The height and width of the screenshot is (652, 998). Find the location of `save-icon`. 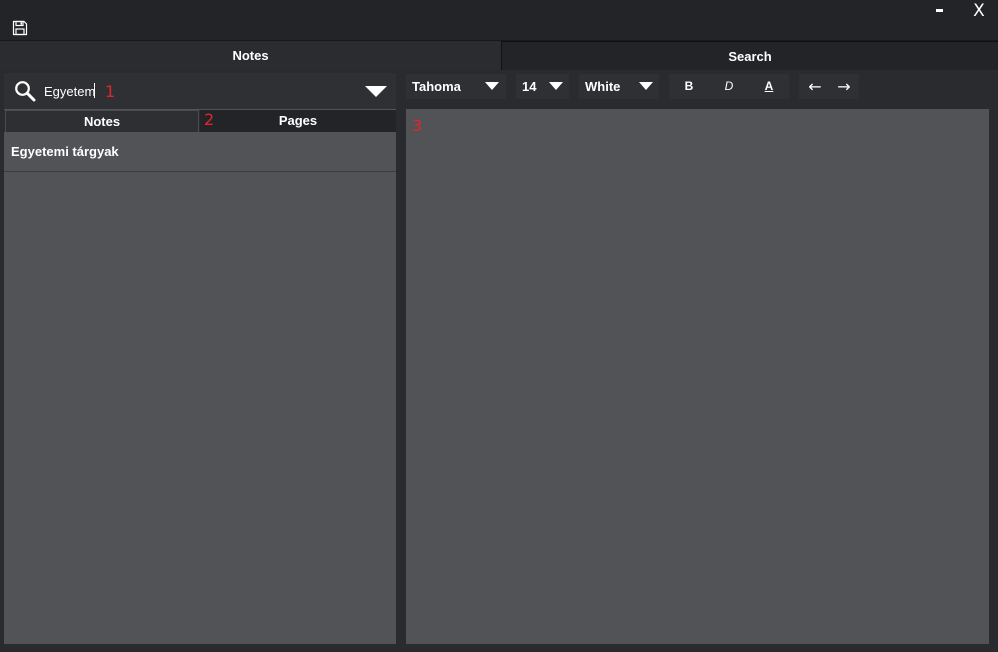

save-icon is located at coordinates (20, 28).